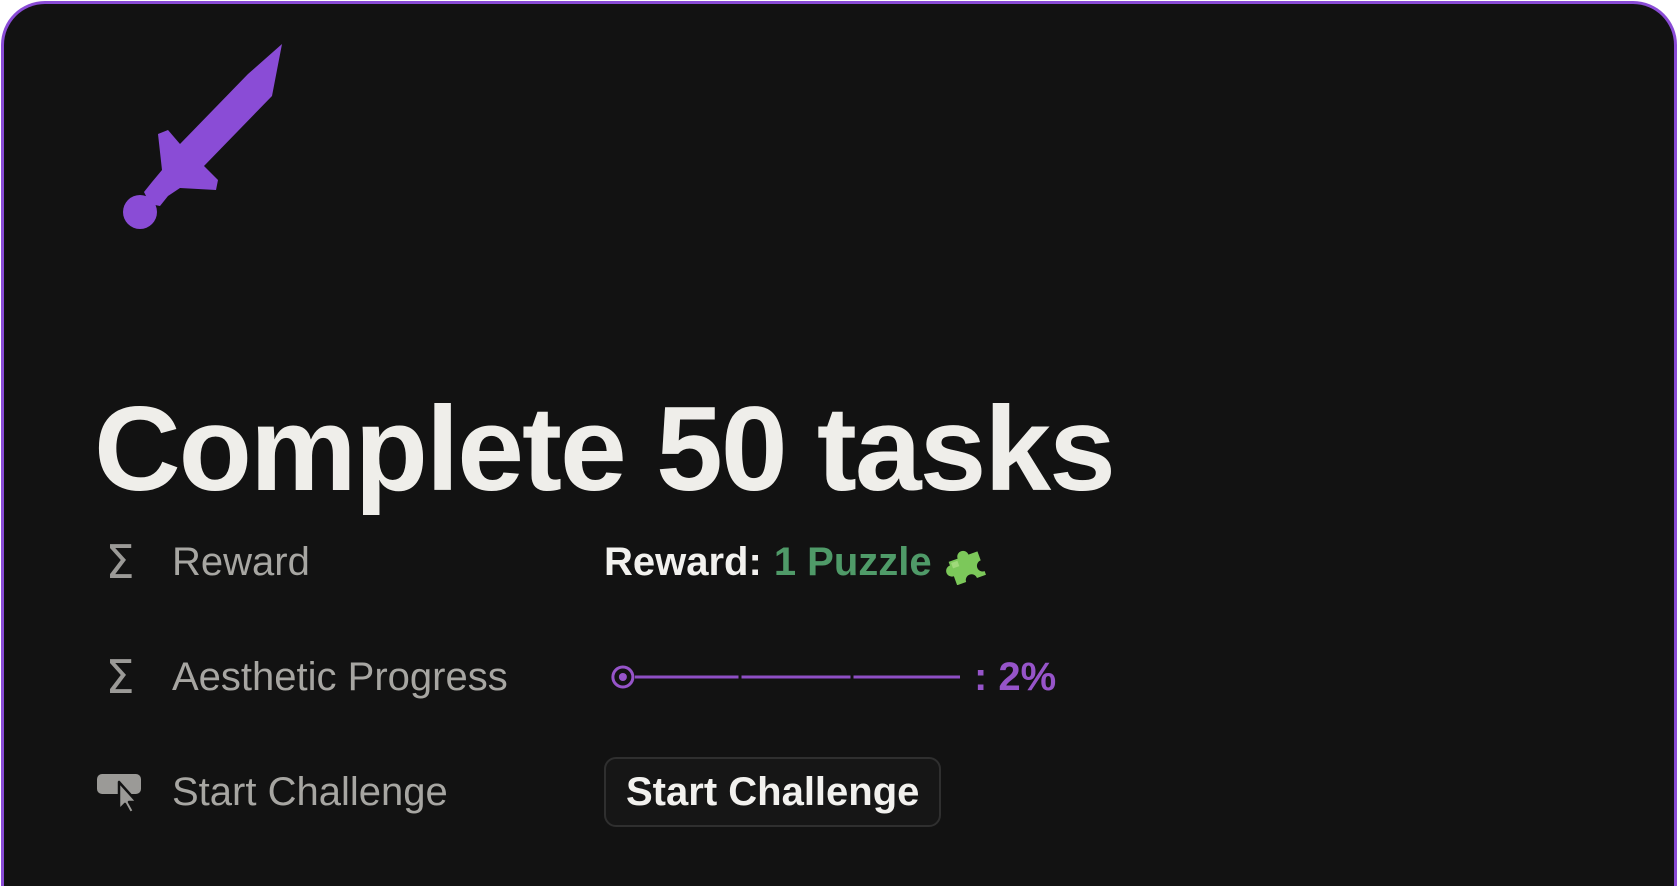 This screenshot has width=1678, height=892. I want to click on page-title: Complete 50 tasks, so click(605, 449).